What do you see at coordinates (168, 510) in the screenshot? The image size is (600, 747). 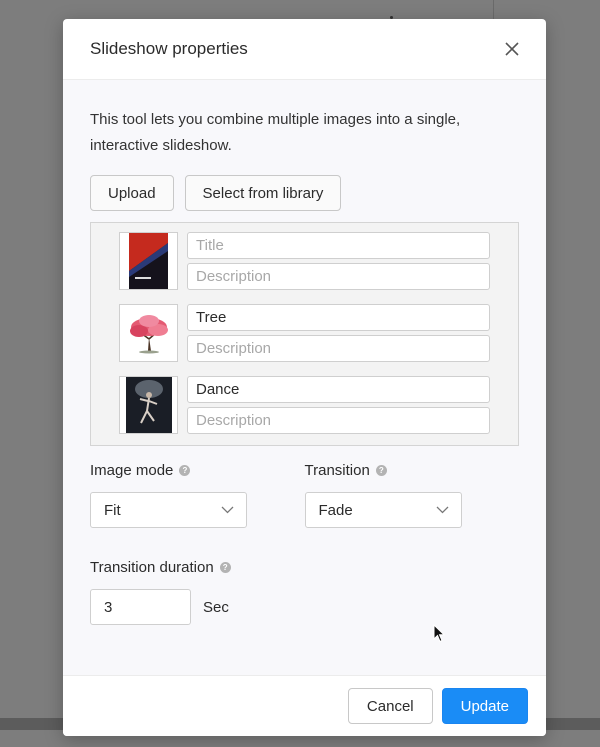 I see `image-mode-select: Fit` at bounding box center [168, 510].